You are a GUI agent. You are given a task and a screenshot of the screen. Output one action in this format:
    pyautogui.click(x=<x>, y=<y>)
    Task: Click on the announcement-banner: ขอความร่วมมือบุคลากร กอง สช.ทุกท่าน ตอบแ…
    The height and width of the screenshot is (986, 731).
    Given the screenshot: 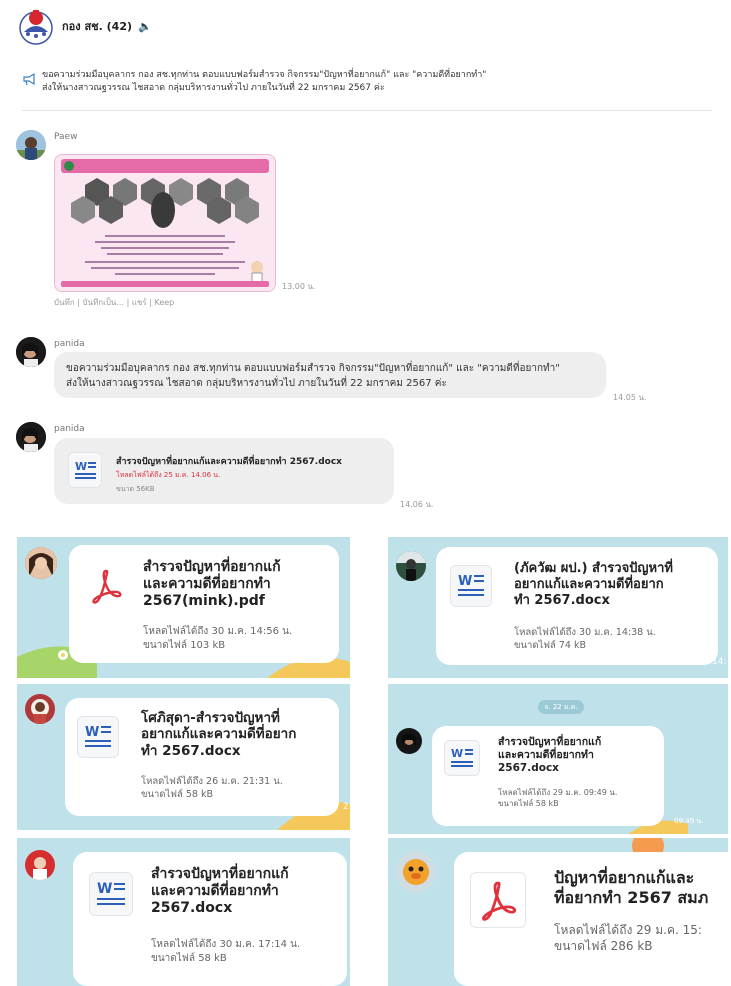 What is the action you would take?
    pyautogui.click(x=367, y=88)
    